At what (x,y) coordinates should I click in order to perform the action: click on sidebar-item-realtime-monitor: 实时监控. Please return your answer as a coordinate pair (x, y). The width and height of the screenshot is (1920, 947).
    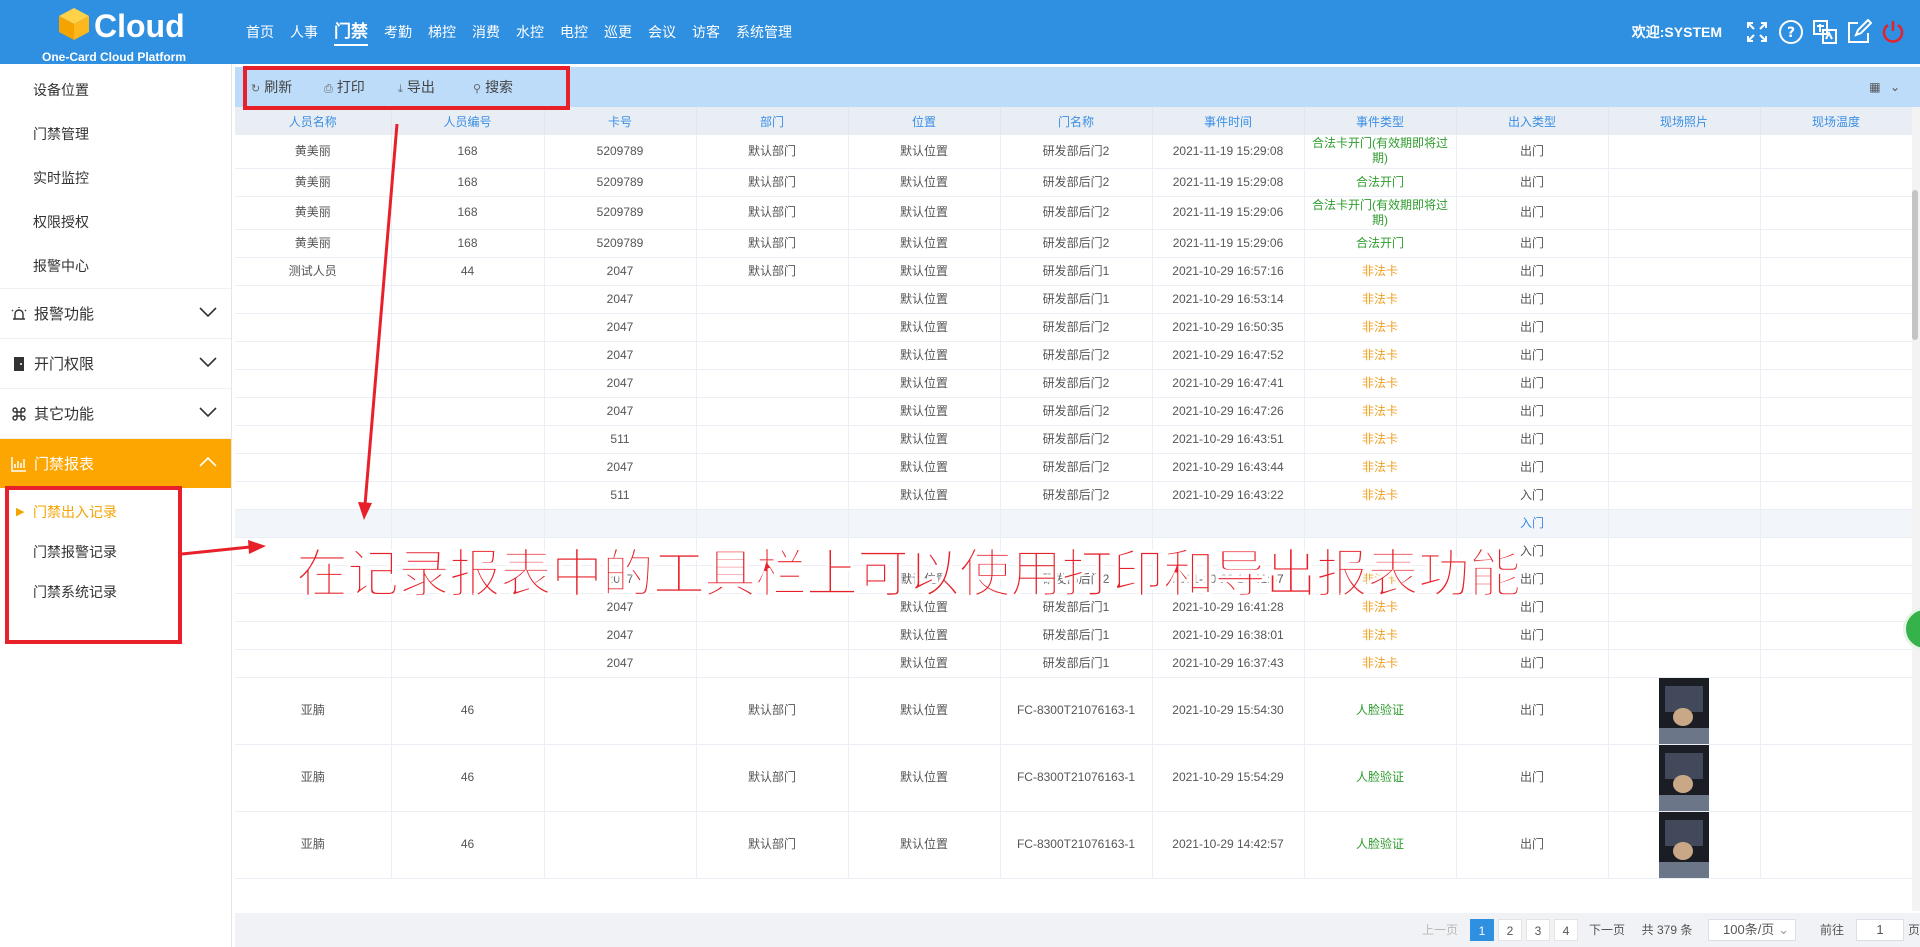
    Looking at the image, I should click on (115, 178).